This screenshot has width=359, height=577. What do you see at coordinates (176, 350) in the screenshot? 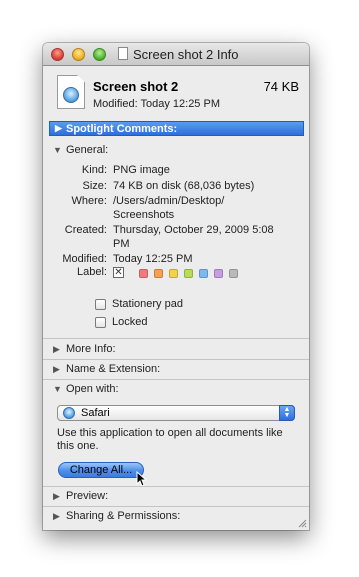
I see `more-info-disclosure: ▶ More Info:` at bounding box center [176, 350].